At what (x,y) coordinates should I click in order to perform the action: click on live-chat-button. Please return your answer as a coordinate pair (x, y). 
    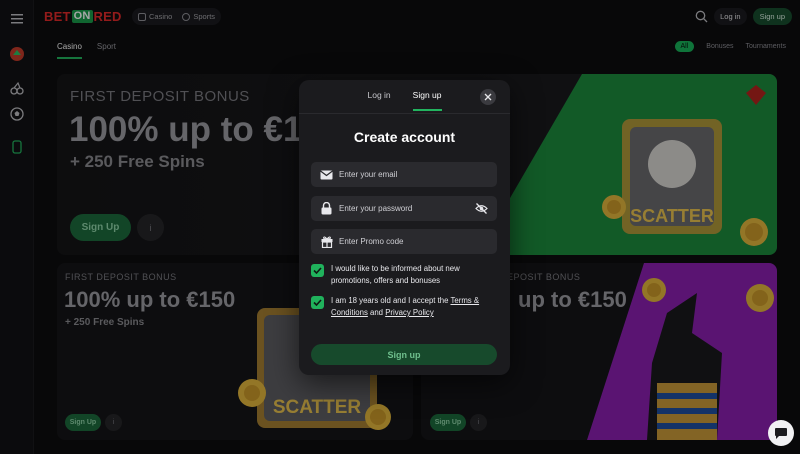
    Looking at the image, I should click on (781, 433).